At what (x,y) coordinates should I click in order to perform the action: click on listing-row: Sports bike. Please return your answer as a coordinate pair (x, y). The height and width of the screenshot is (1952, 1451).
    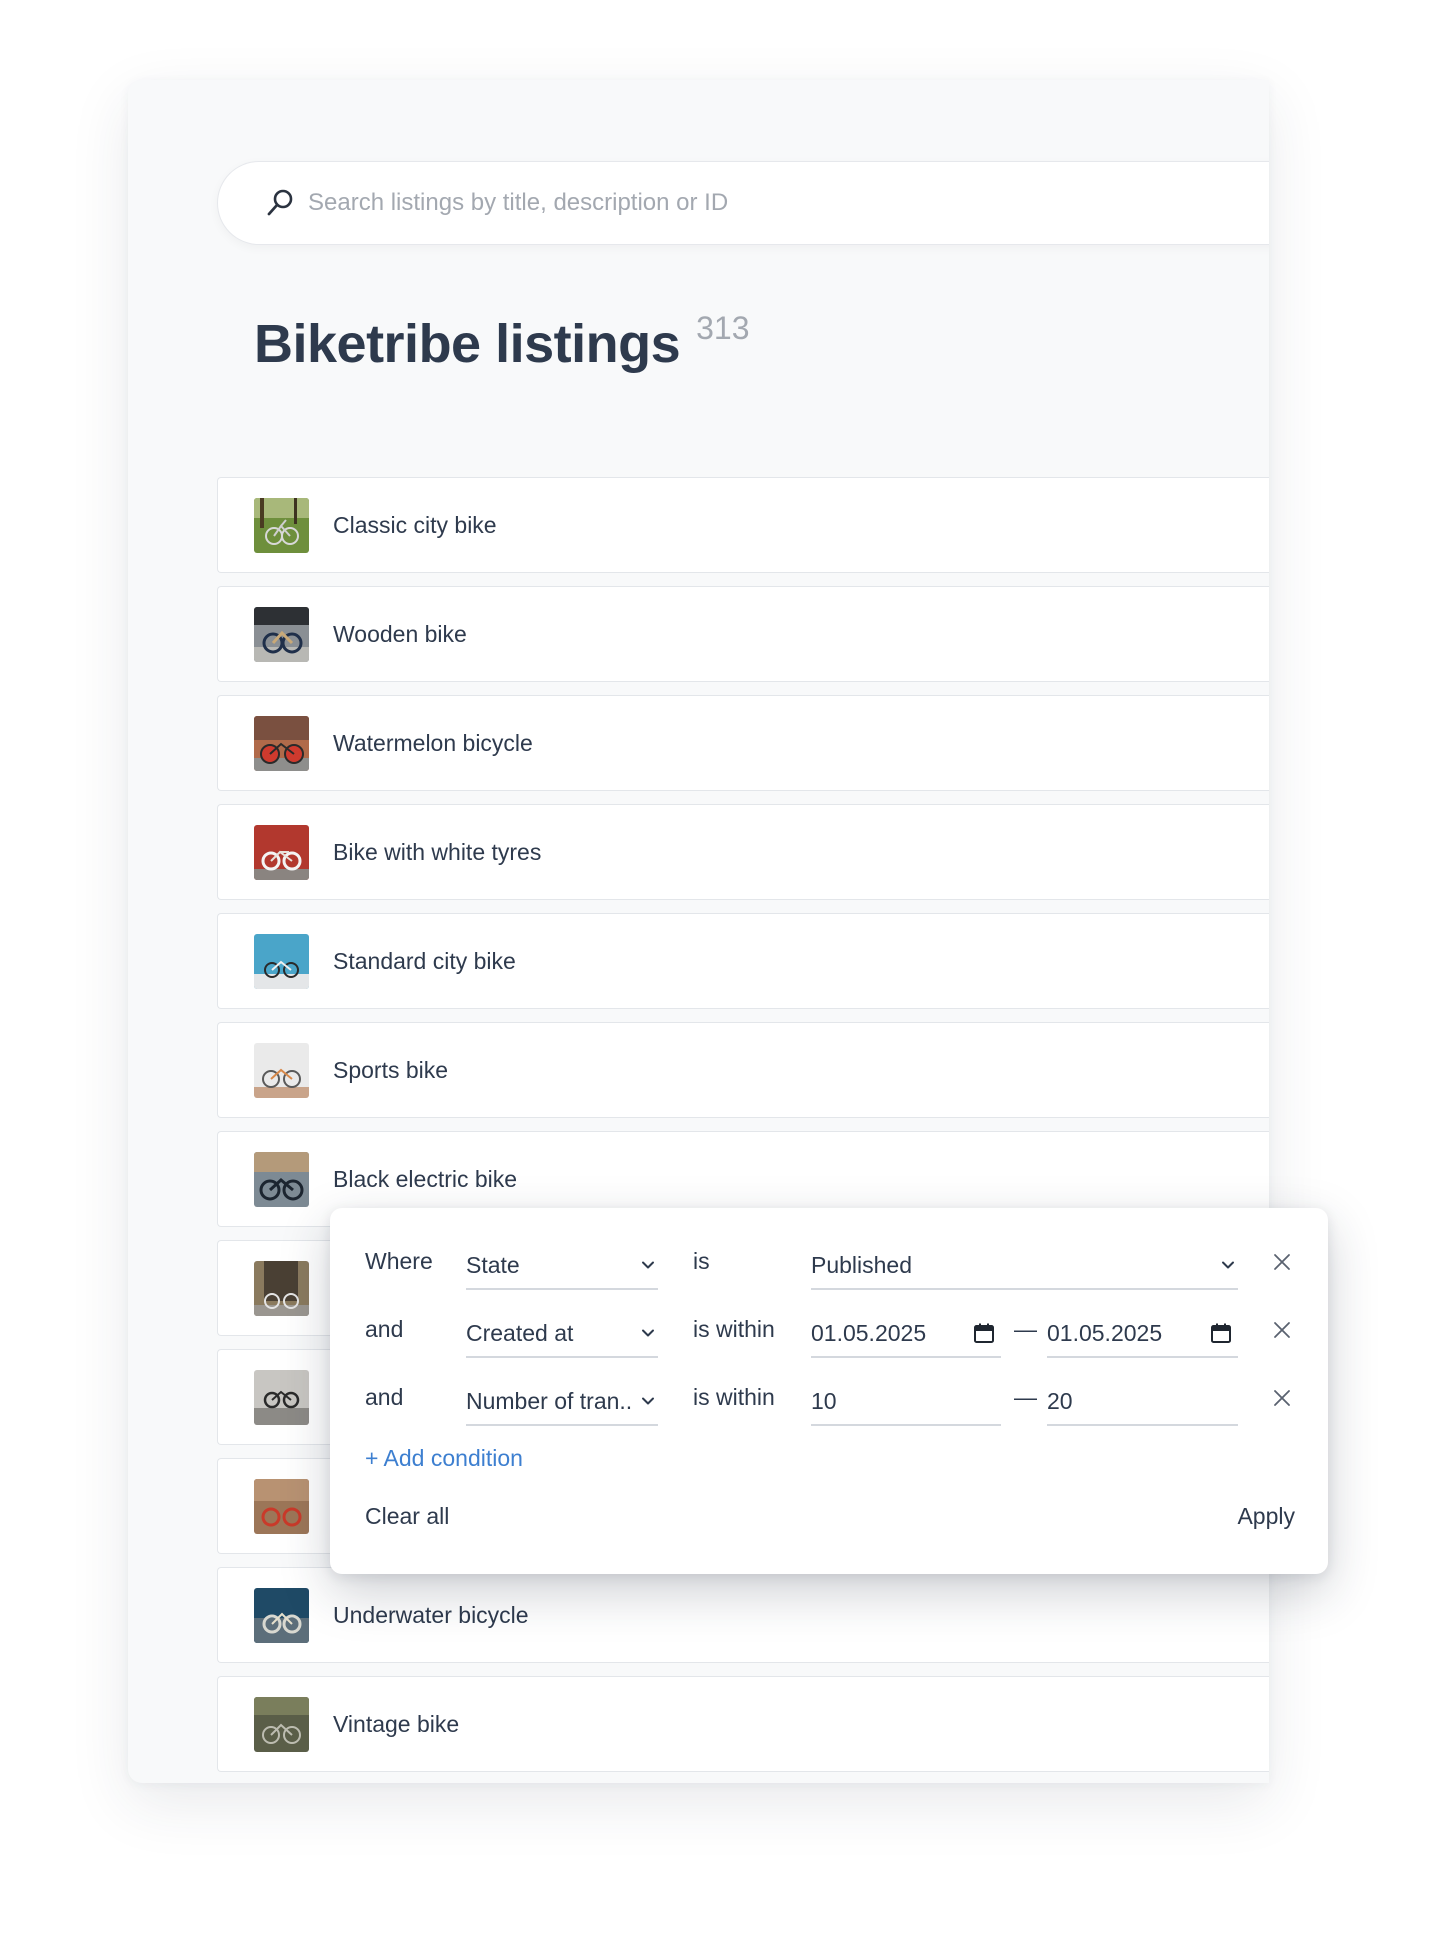
    Looking at the image, I should click on (743, 1070).